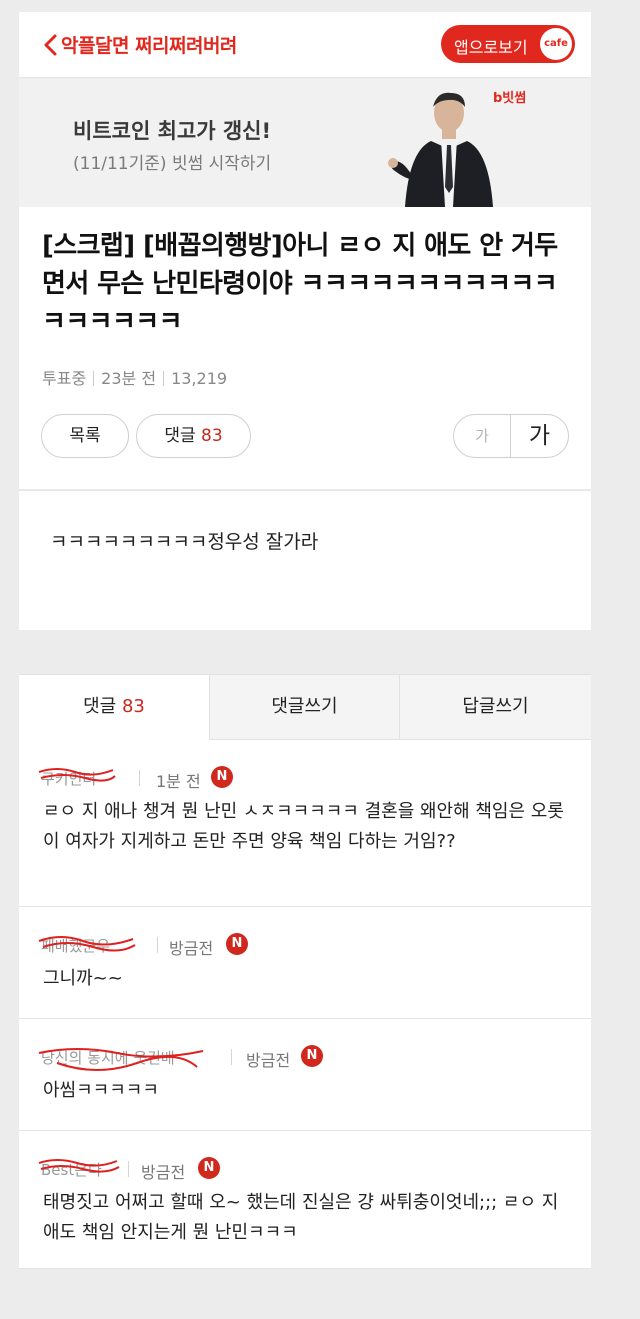 This screenshot has width=640, height=1319. I want to click on ad-subtitle: (11/11기준) 빗썸 시작하기, so click(172, 164).